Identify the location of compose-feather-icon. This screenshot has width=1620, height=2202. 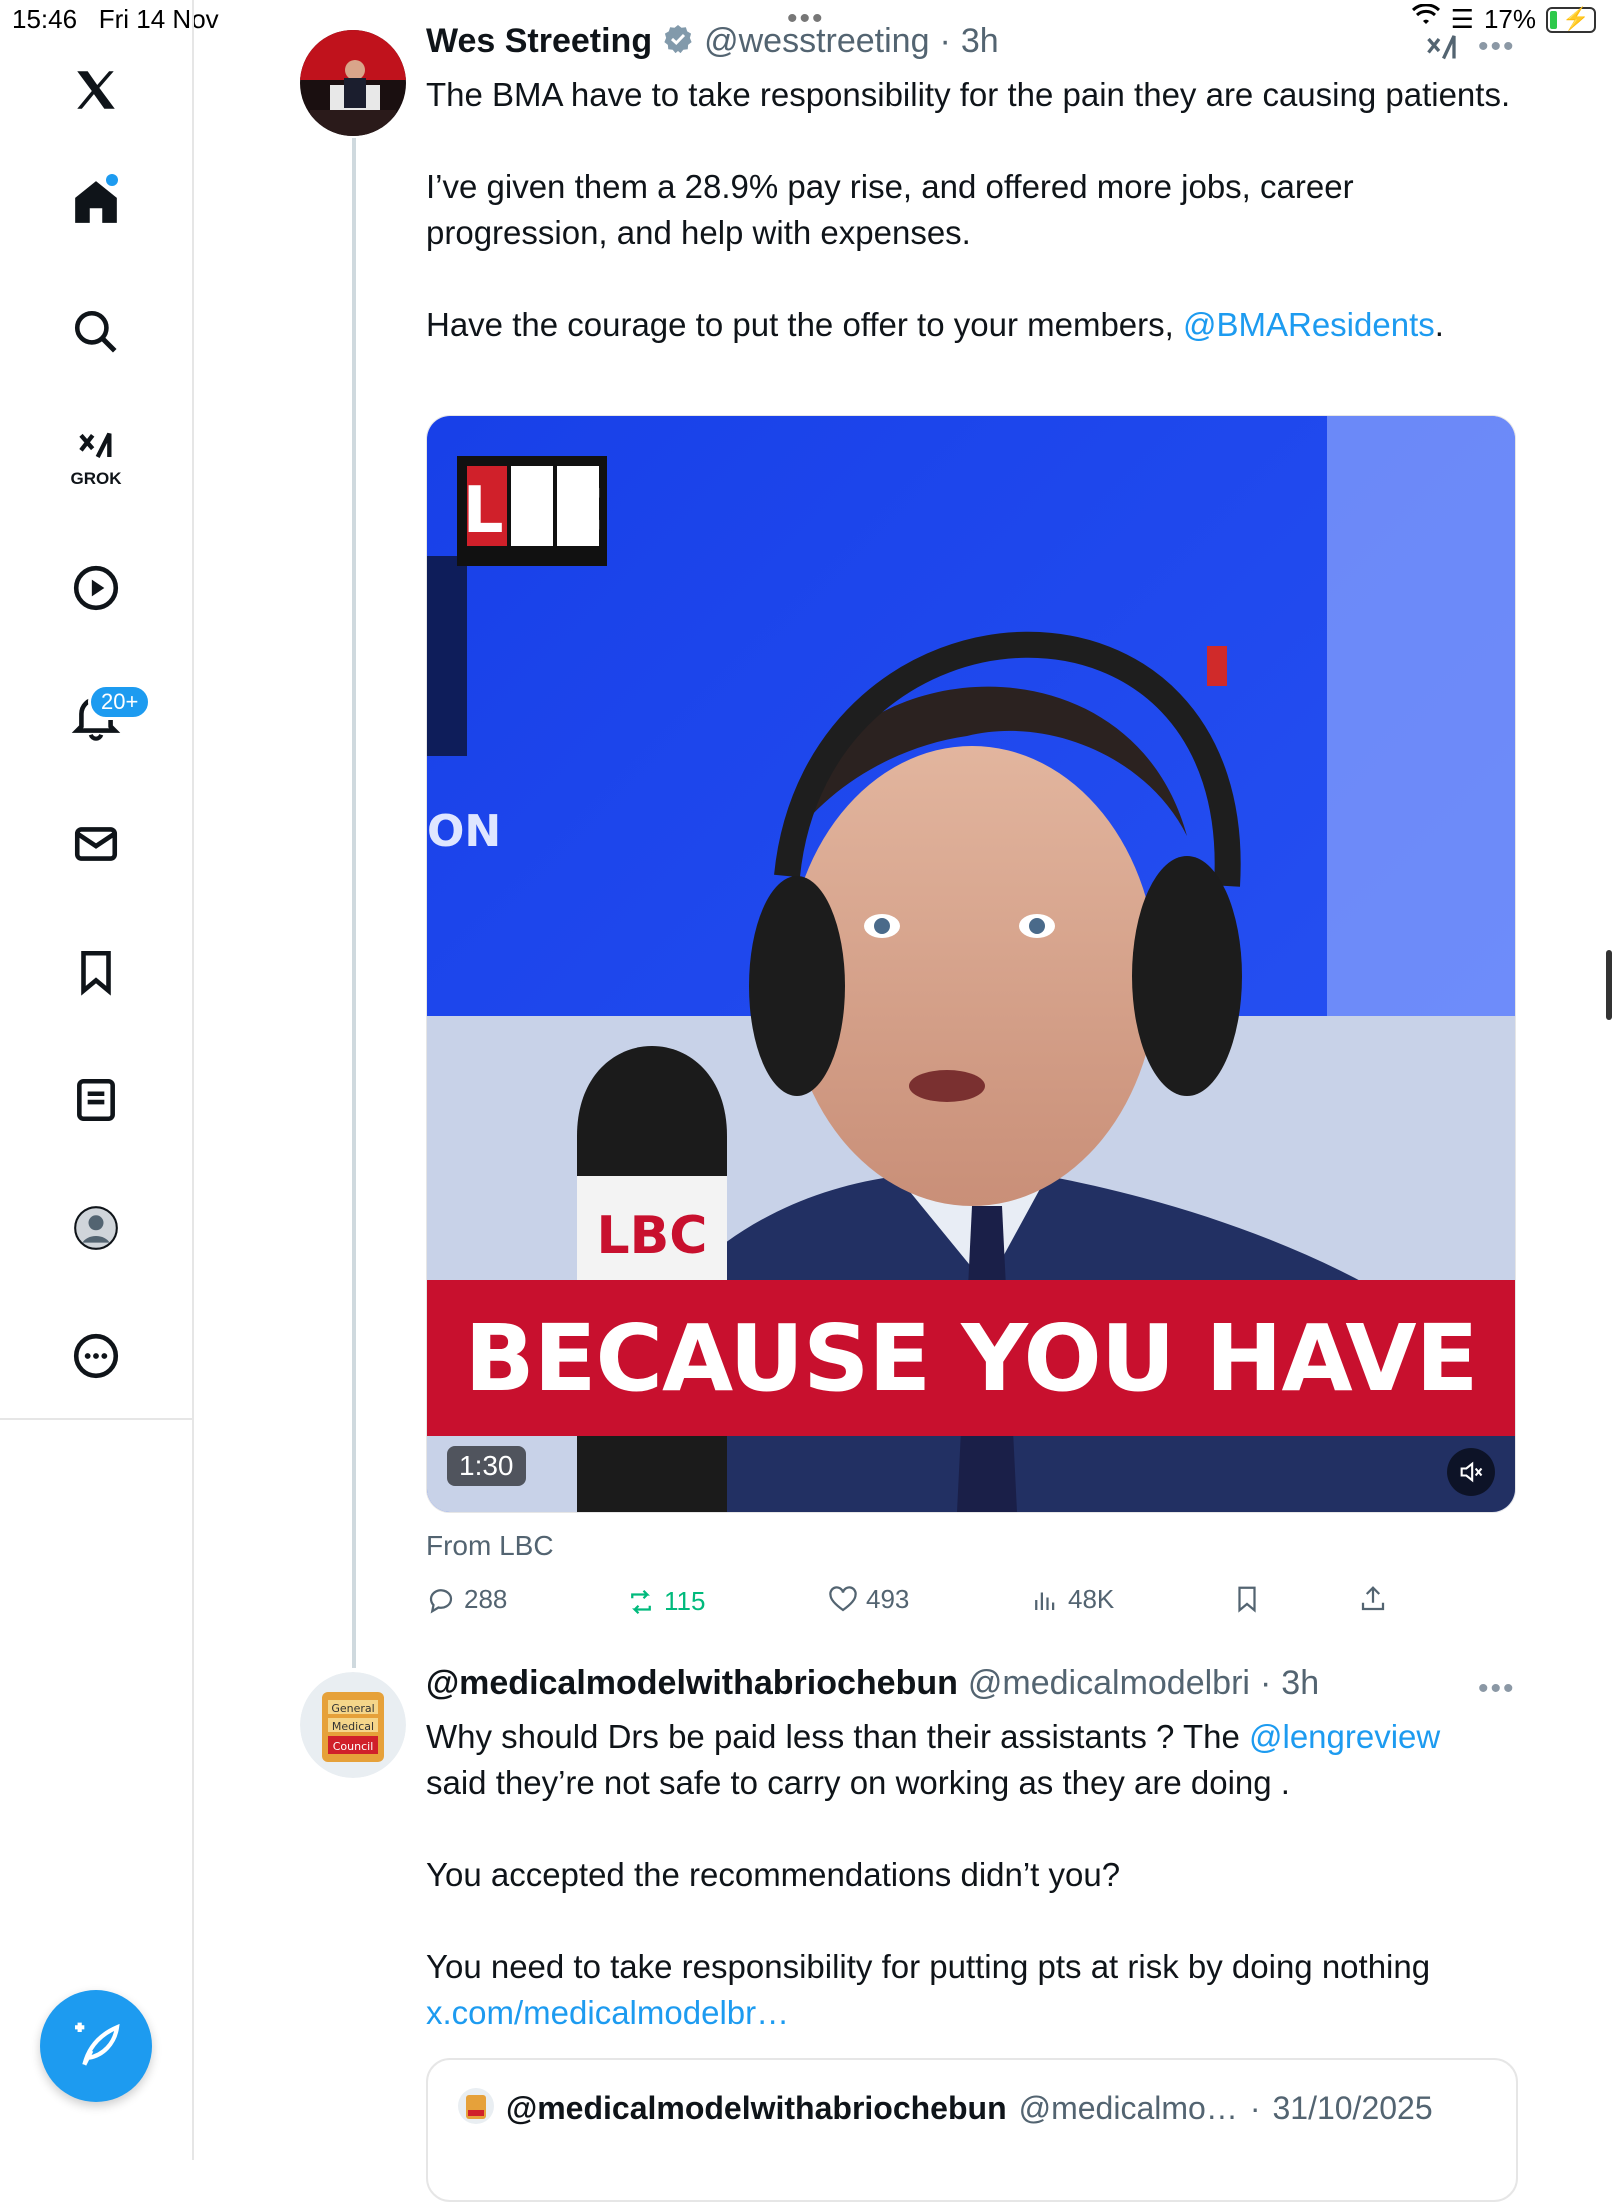
(97, 2044).